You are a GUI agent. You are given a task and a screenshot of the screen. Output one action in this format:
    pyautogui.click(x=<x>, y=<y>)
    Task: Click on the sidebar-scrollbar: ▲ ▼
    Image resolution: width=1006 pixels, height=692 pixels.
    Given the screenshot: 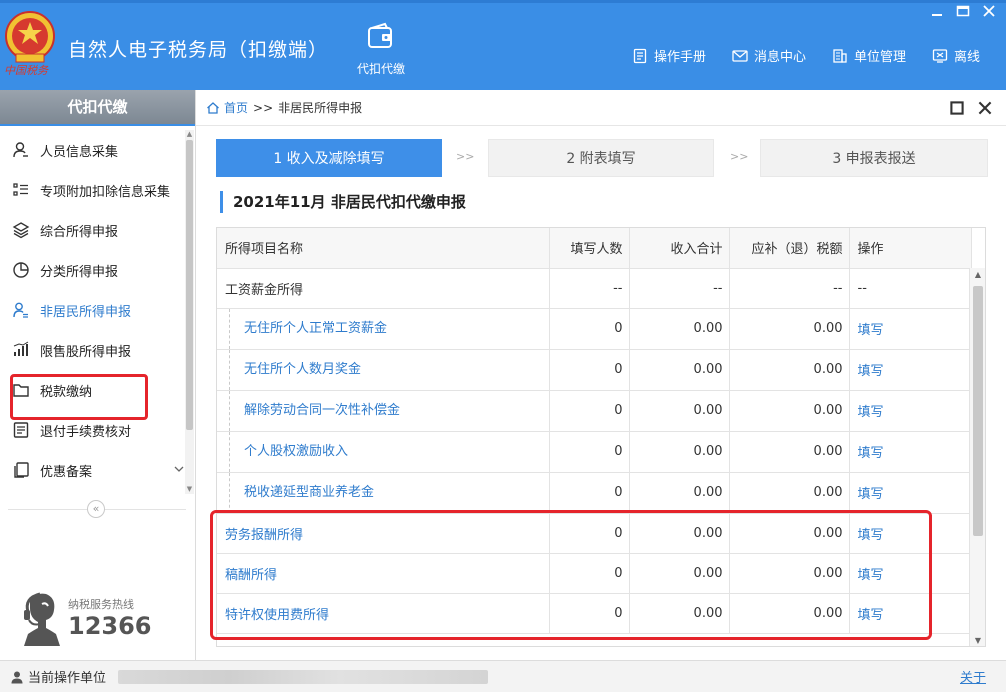 What is the action you would take?
    pyautogui.click(x=189, y=312)
    